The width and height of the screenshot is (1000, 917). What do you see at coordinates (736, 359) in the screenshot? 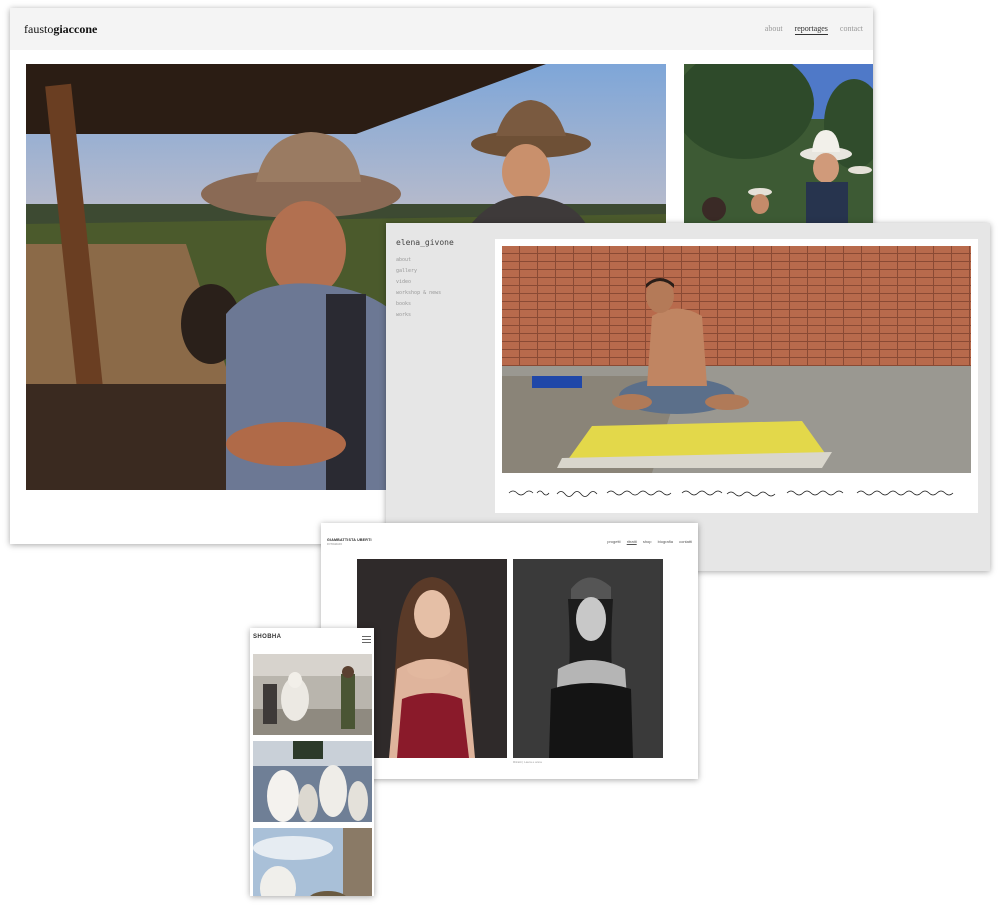
I see `boy-on-rug-photo` at bounding box center [736, 359].